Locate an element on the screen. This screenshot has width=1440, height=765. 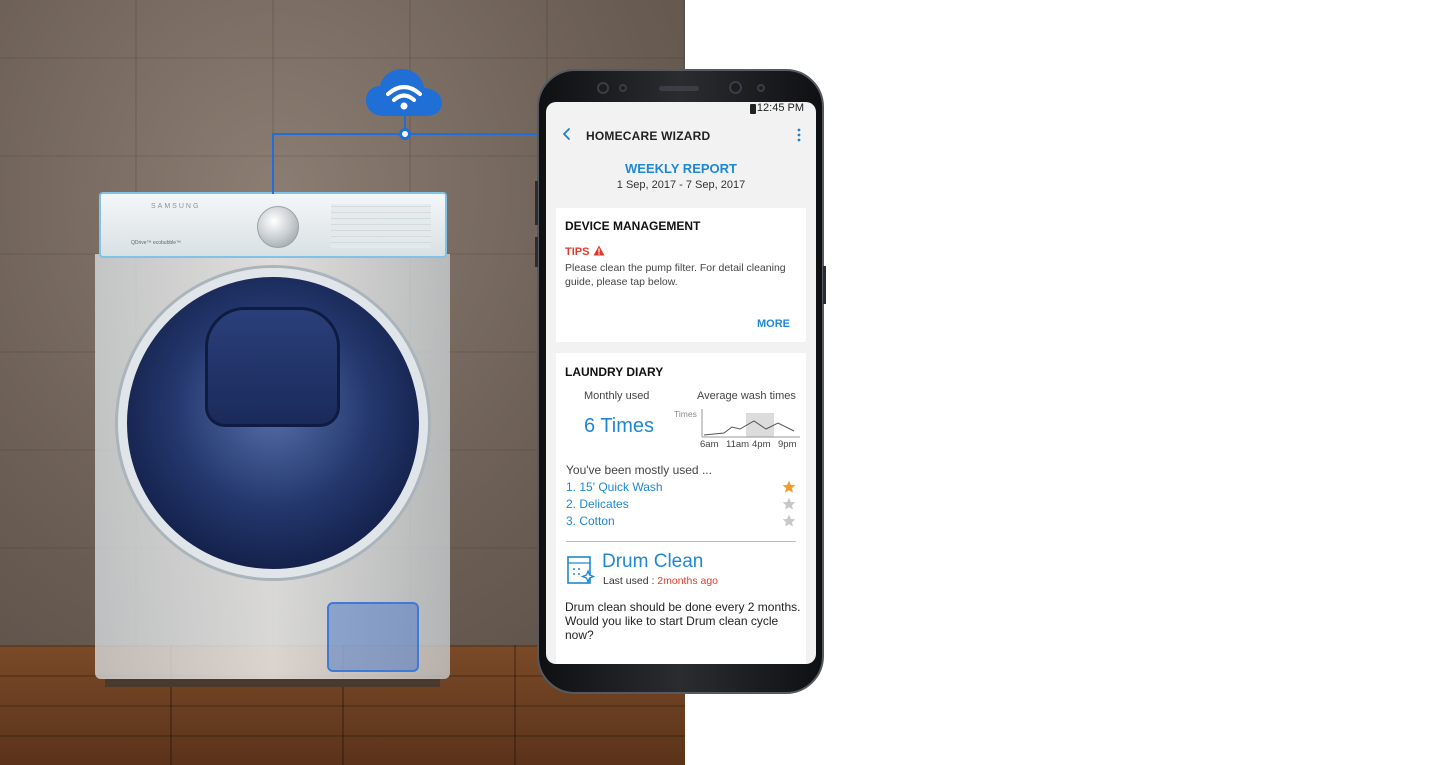
average-wash-label: Average wash times is located at coordinates (746, 396).